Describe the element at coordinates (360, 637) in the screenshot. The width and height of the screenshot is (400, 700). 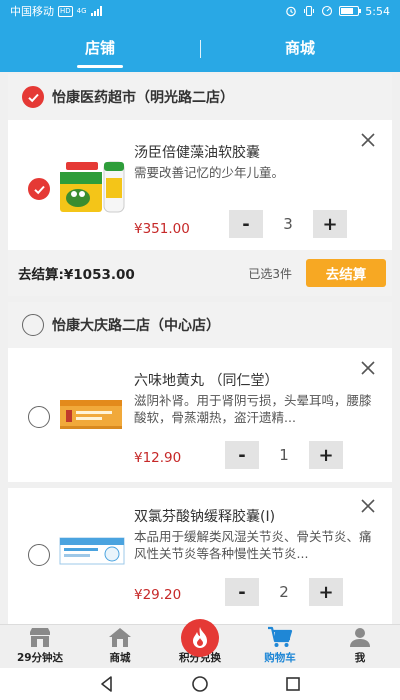
I see `person-icon` at that location.